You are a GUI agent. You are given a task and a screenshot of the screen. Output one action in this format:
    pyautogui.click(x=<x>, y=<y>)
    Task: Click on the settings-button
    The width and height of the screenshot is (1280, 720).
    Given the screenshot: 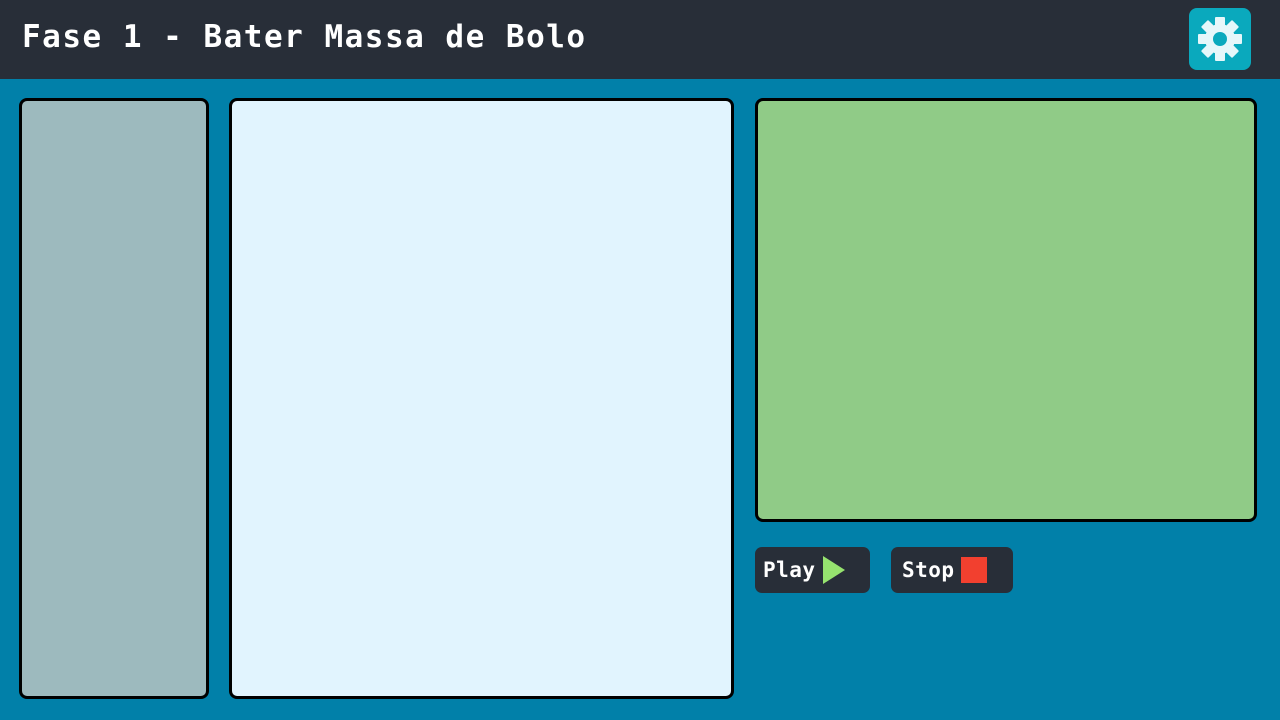 What is the action you would take?
    pyautogui.click(x=1220, y=39)
    